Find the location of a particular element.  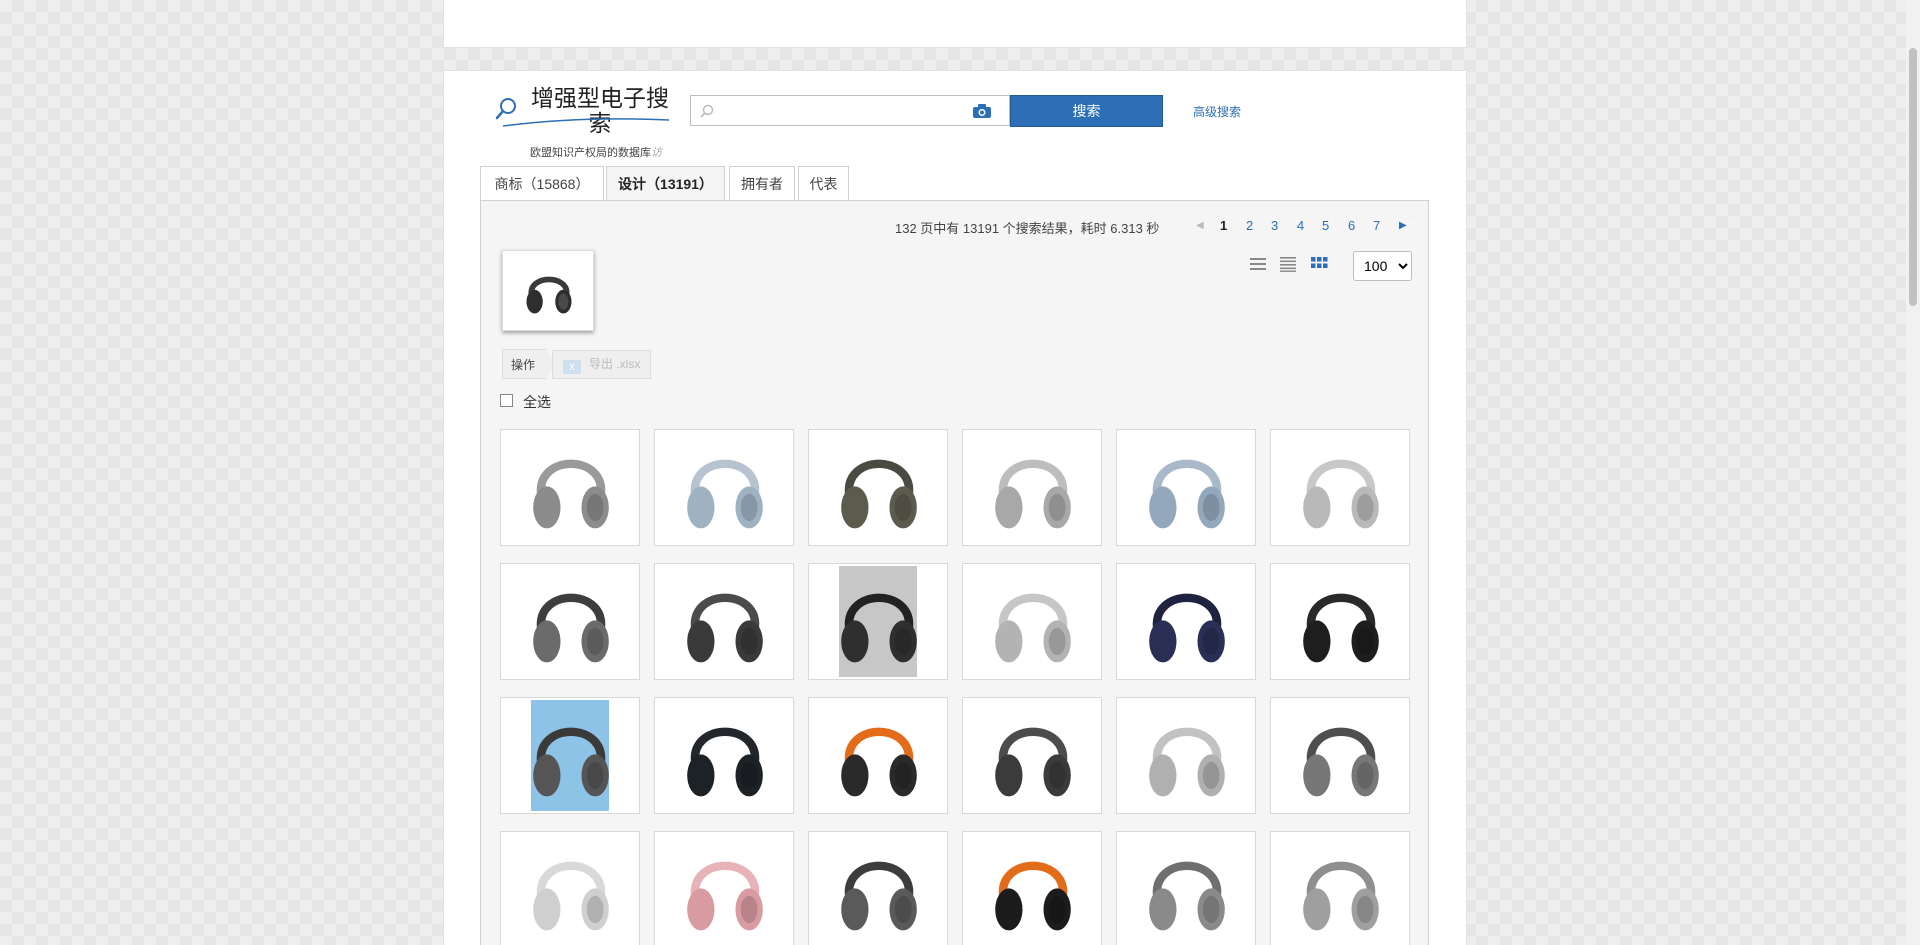

esearch-logo: 增强型电子搜索 欧盟知识产权局的数据库访 is located at coordinates (585, 122).